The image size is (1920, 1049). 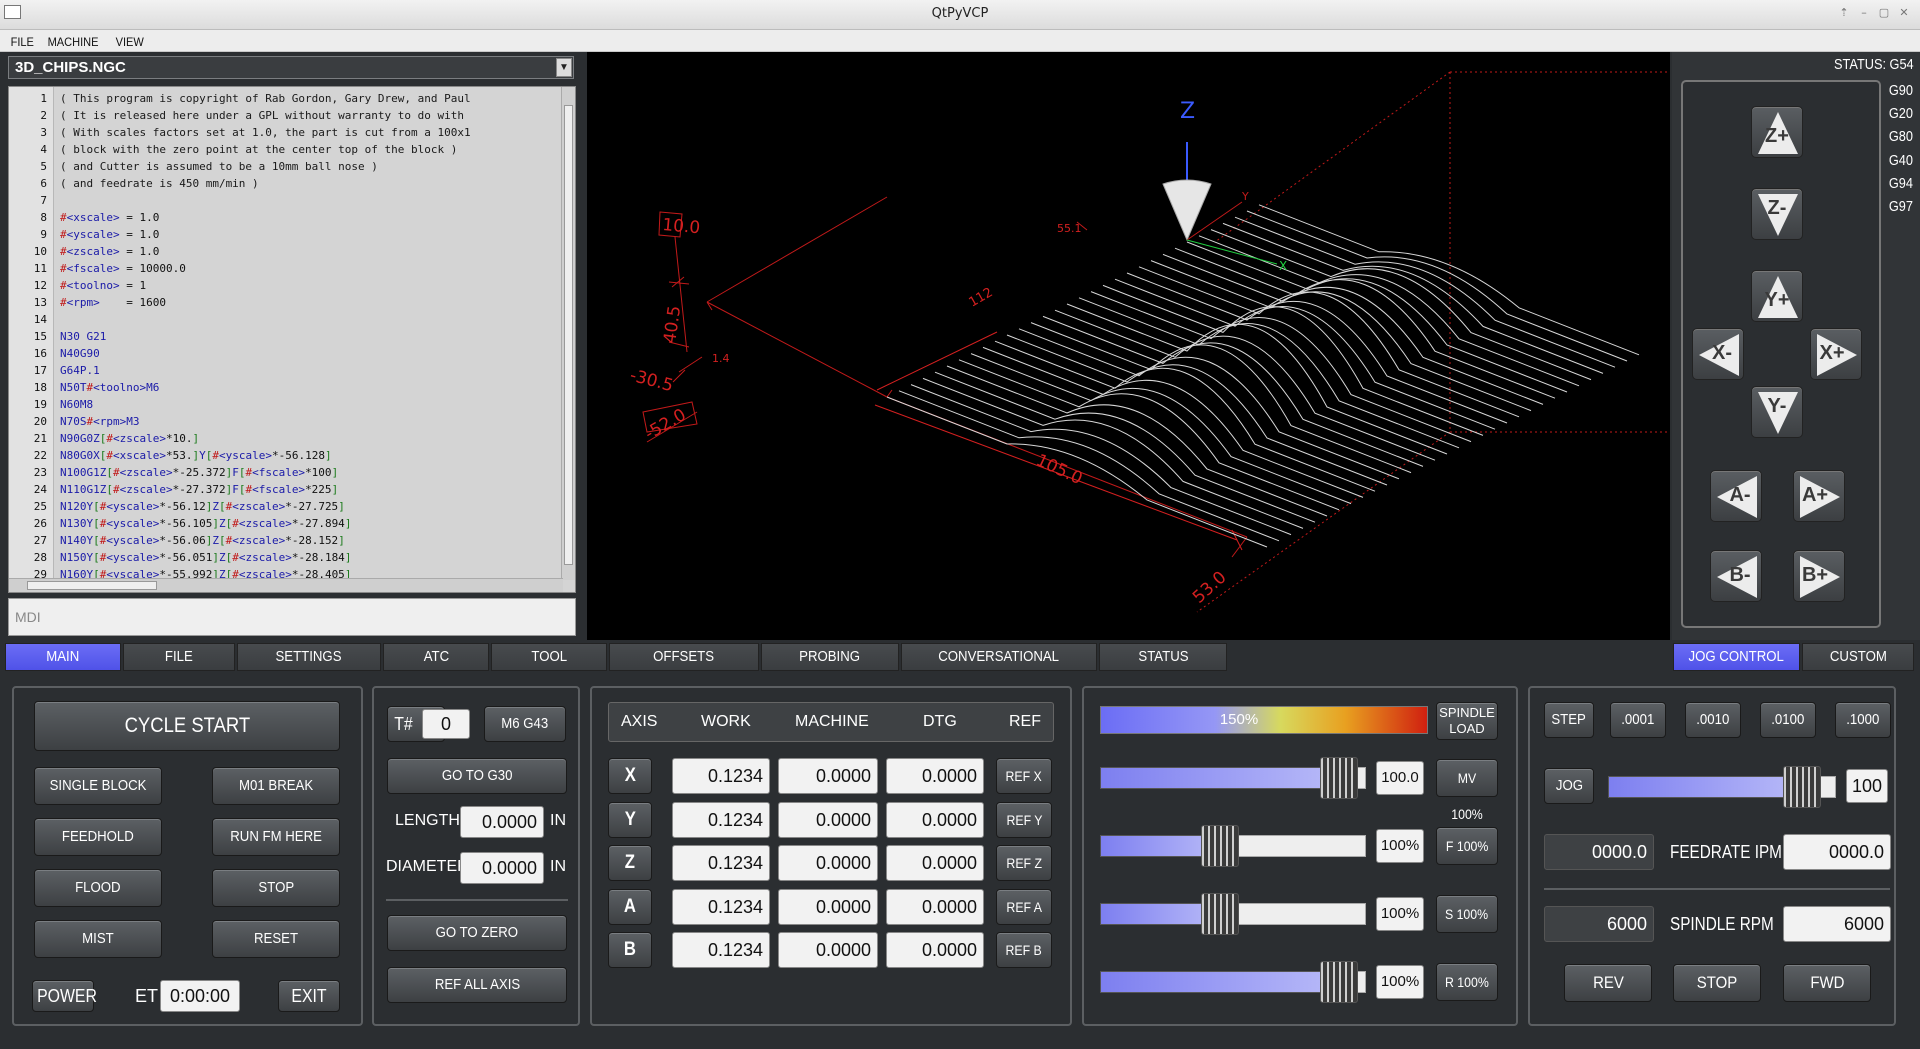 What do you see at coordinates (1819, 496) in the screenshot?
I see `jog-a-plus-button: A+` at bounding box center [1819, 496].